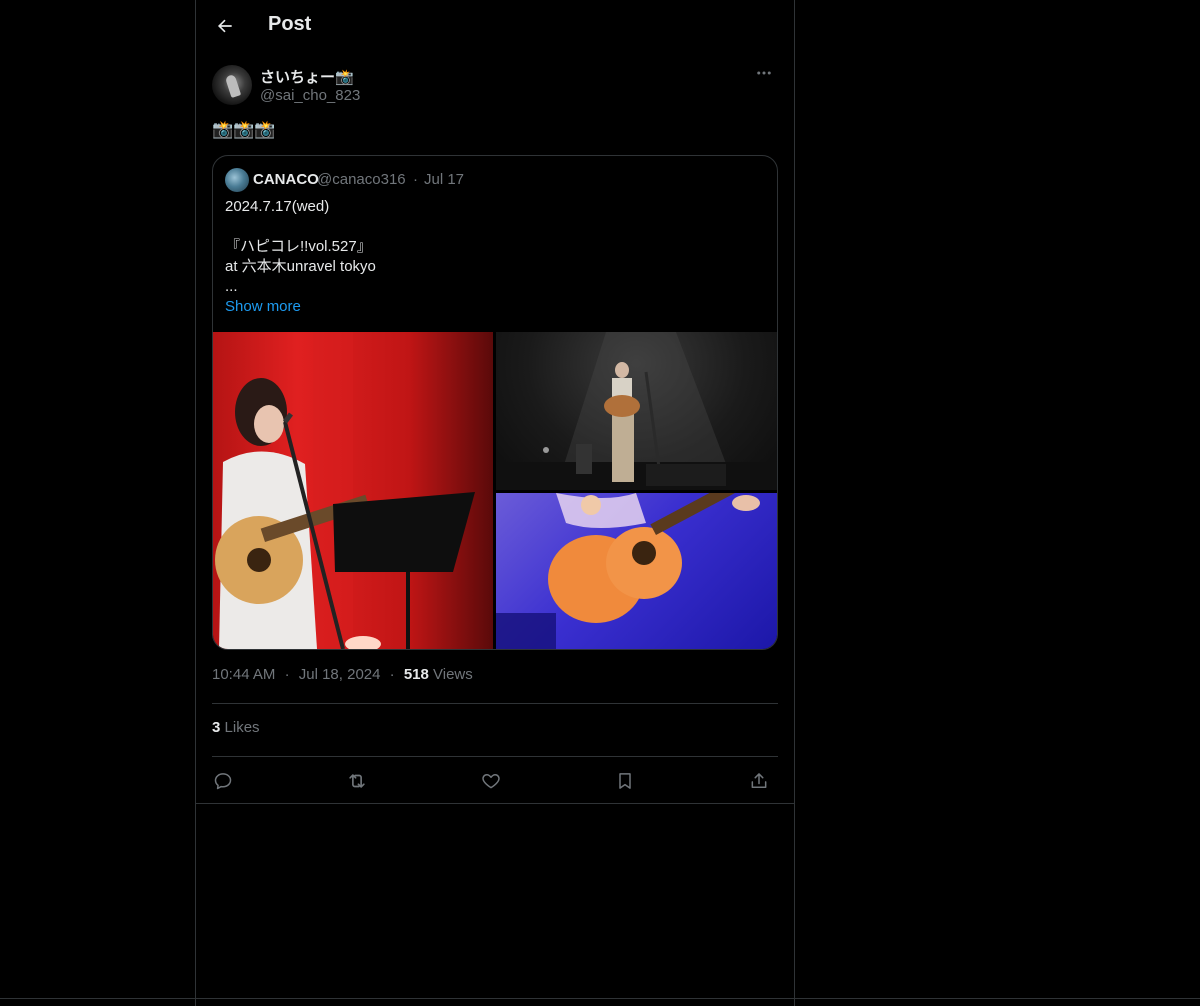 The image size is (1200, 1006). Describe the element at coordinates (286, 179) in the screenshot. I see `quoted-display-name: CANACO` at that location.